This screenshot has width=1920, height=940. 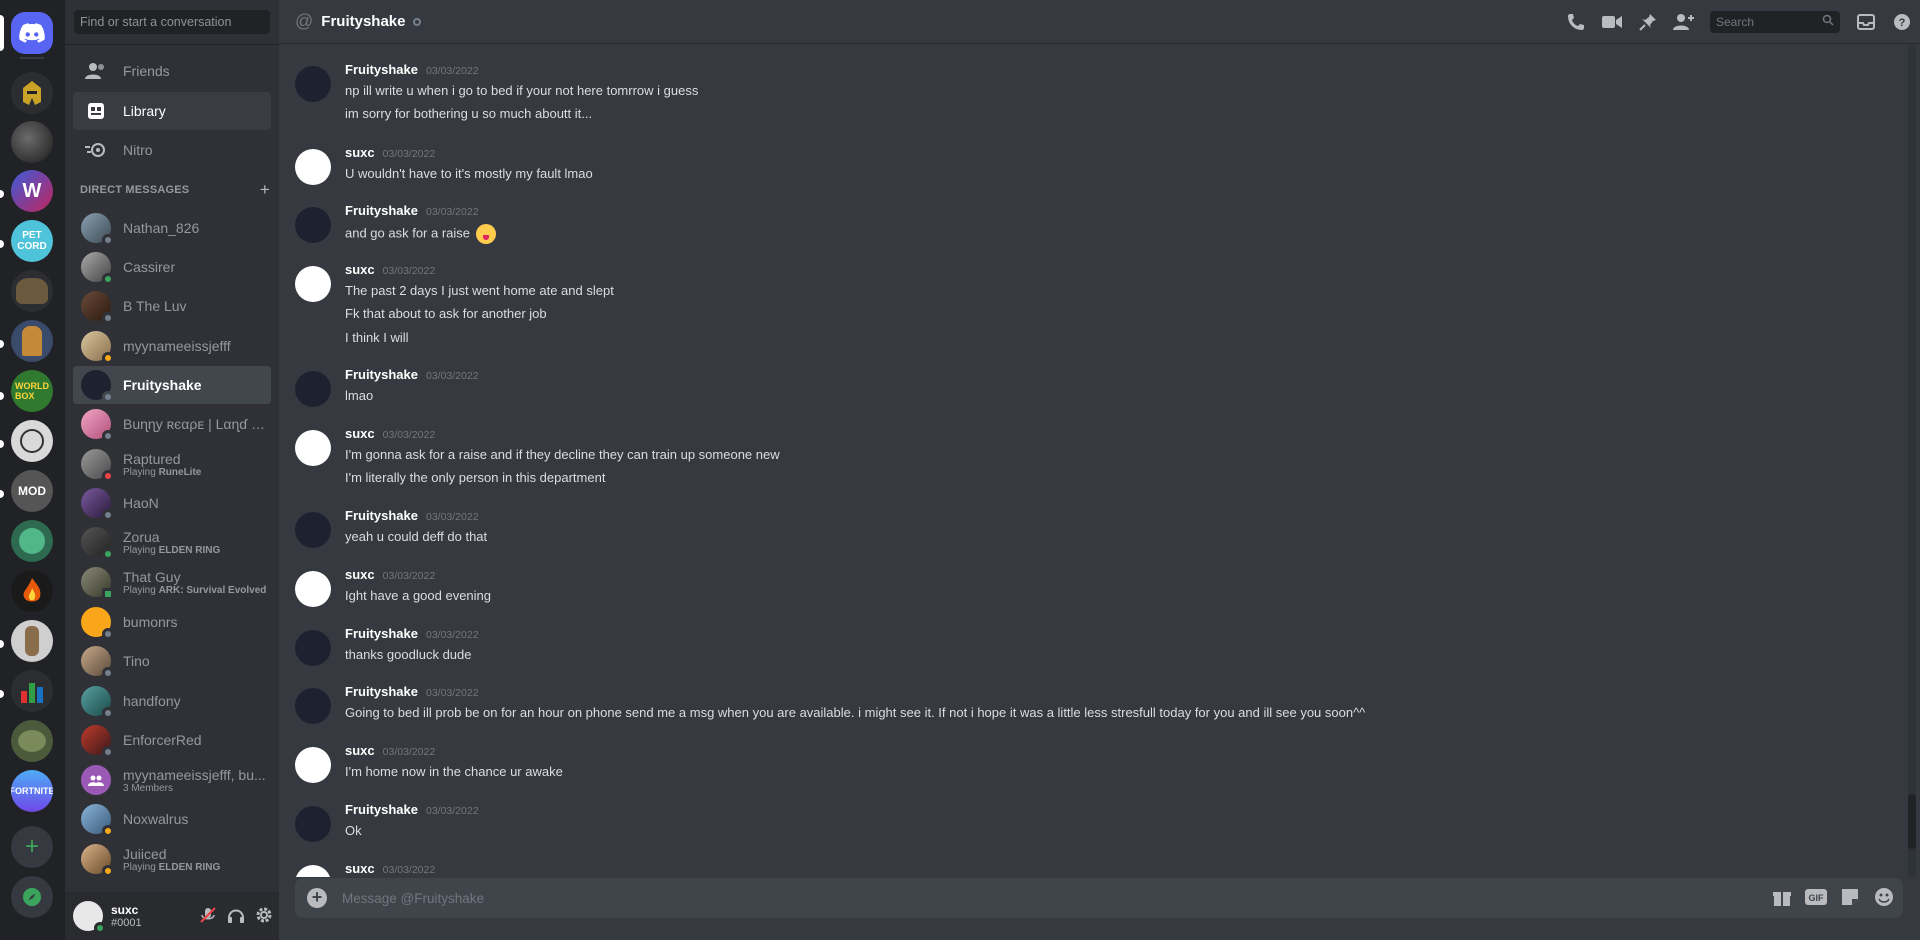 I want to click on message-text: and go ask for a raise, so click(x=408, y=233).